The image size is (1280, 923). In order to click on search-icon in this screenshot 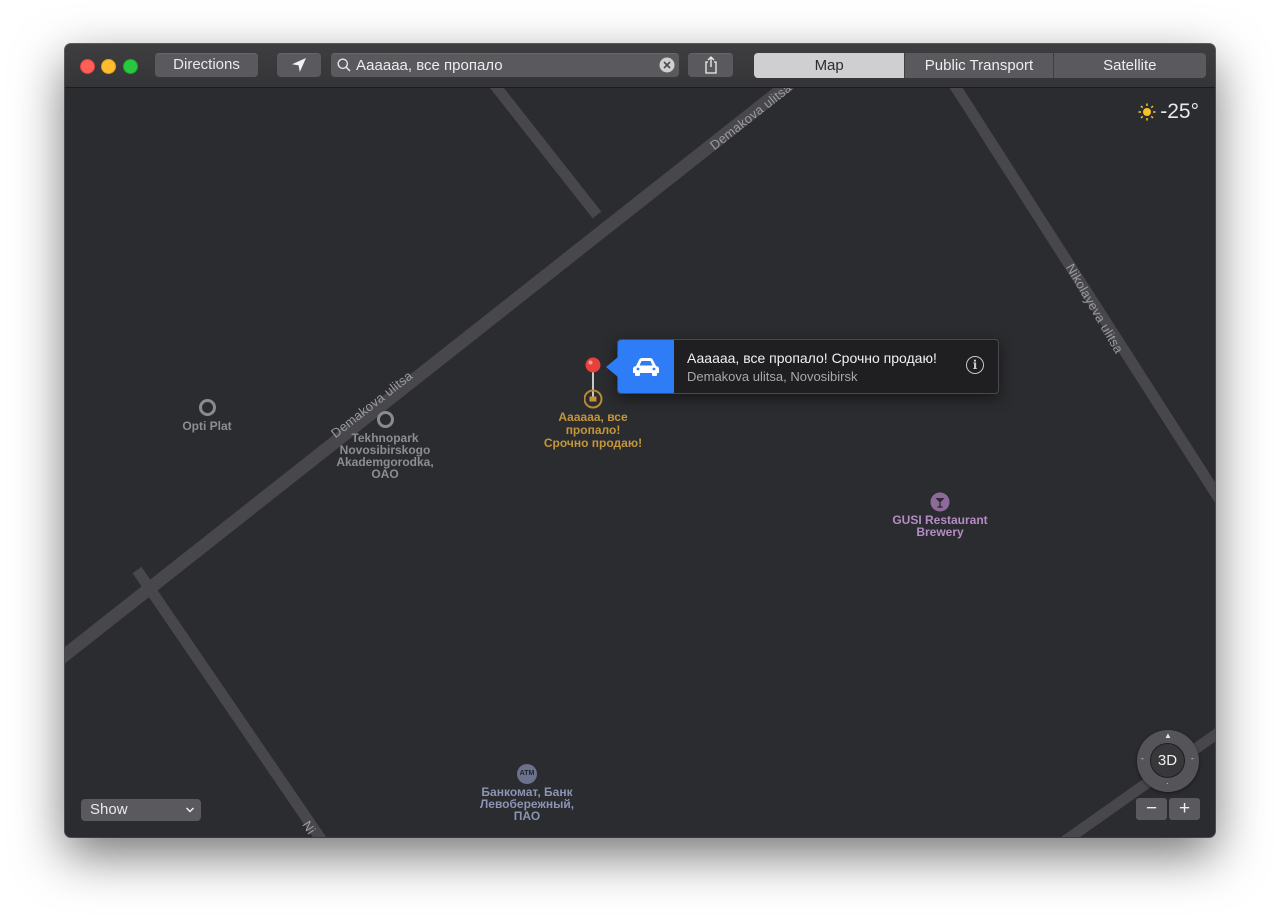, I will do `click(344, 65)`.